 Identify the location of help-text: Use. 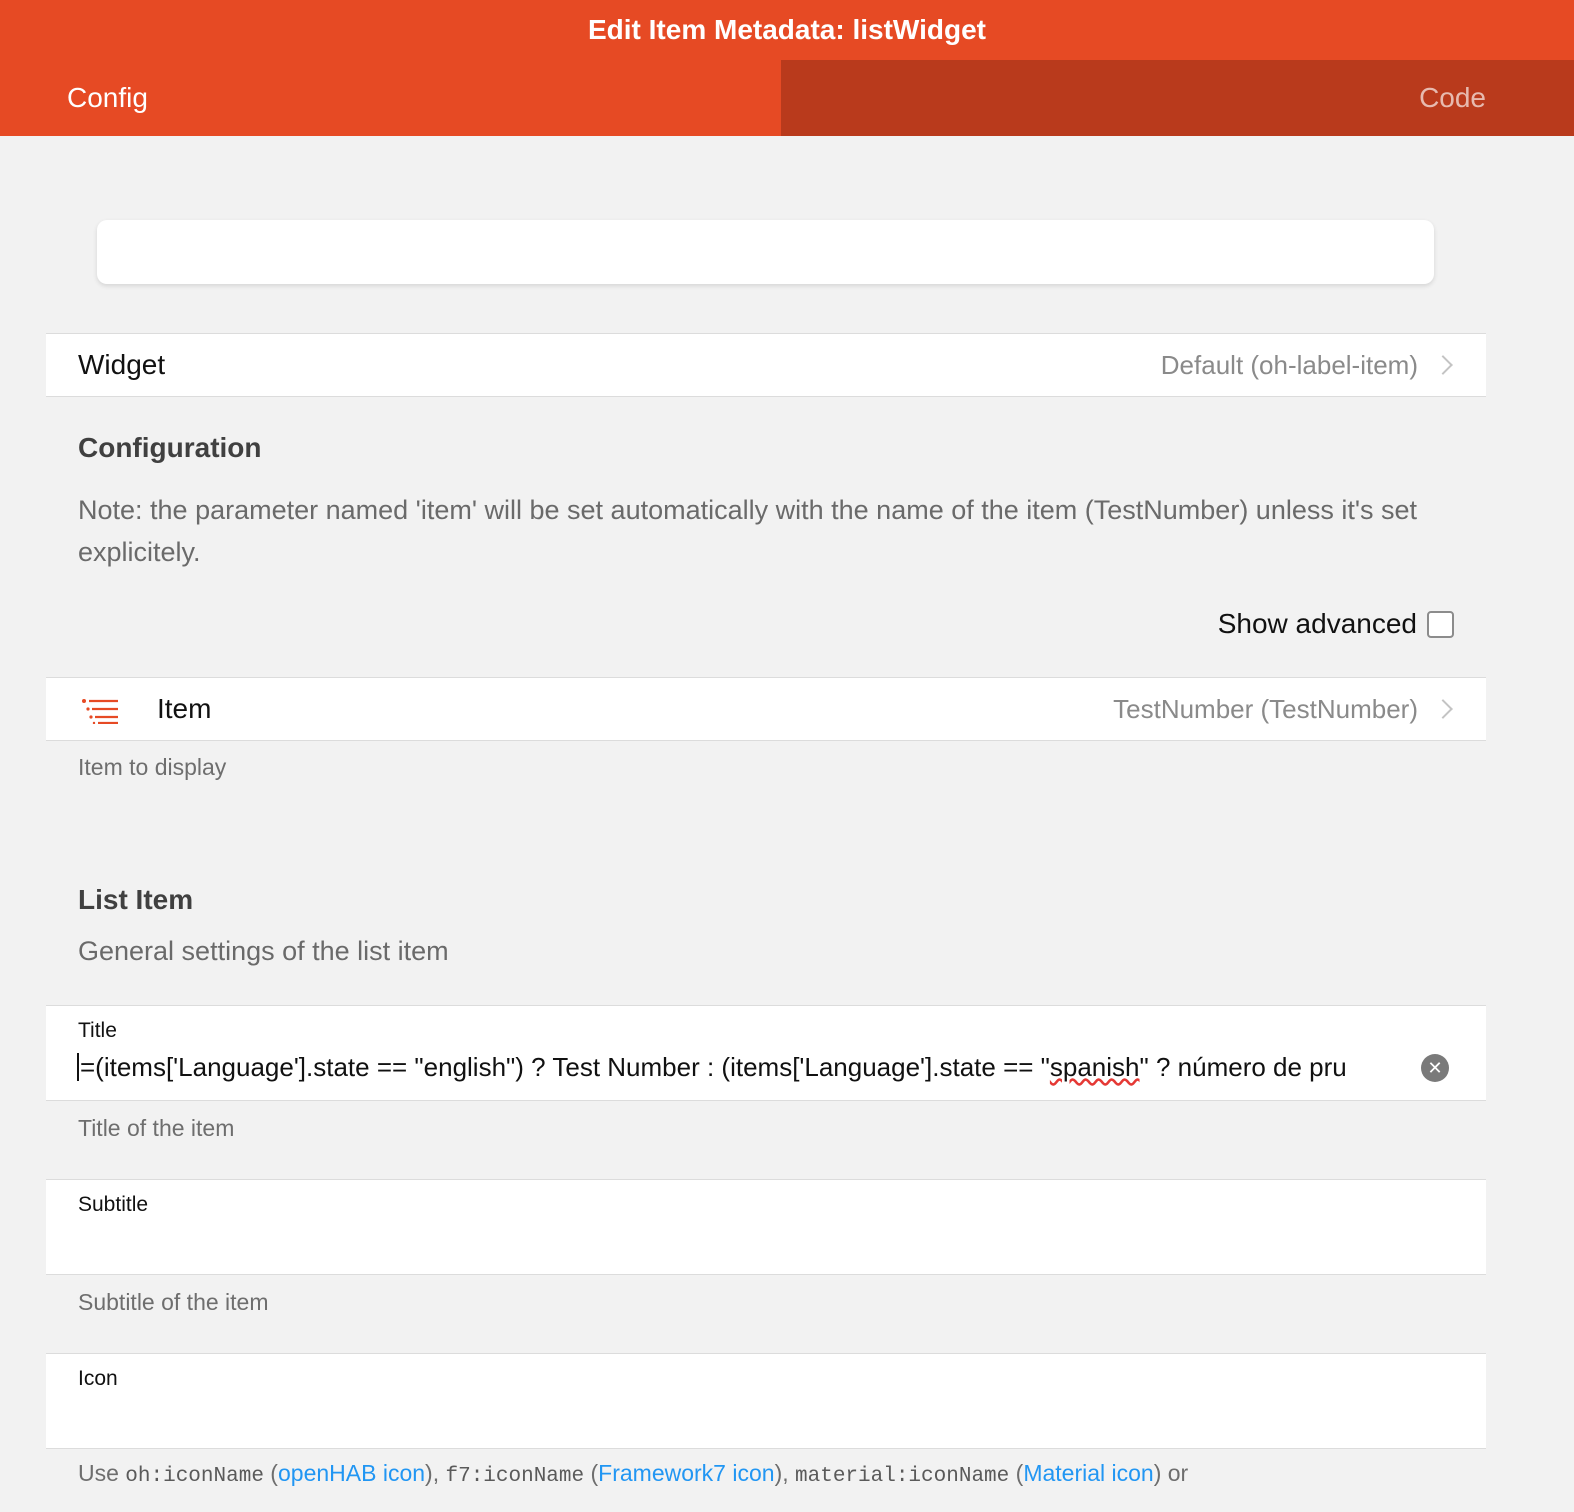
(102, 1473).